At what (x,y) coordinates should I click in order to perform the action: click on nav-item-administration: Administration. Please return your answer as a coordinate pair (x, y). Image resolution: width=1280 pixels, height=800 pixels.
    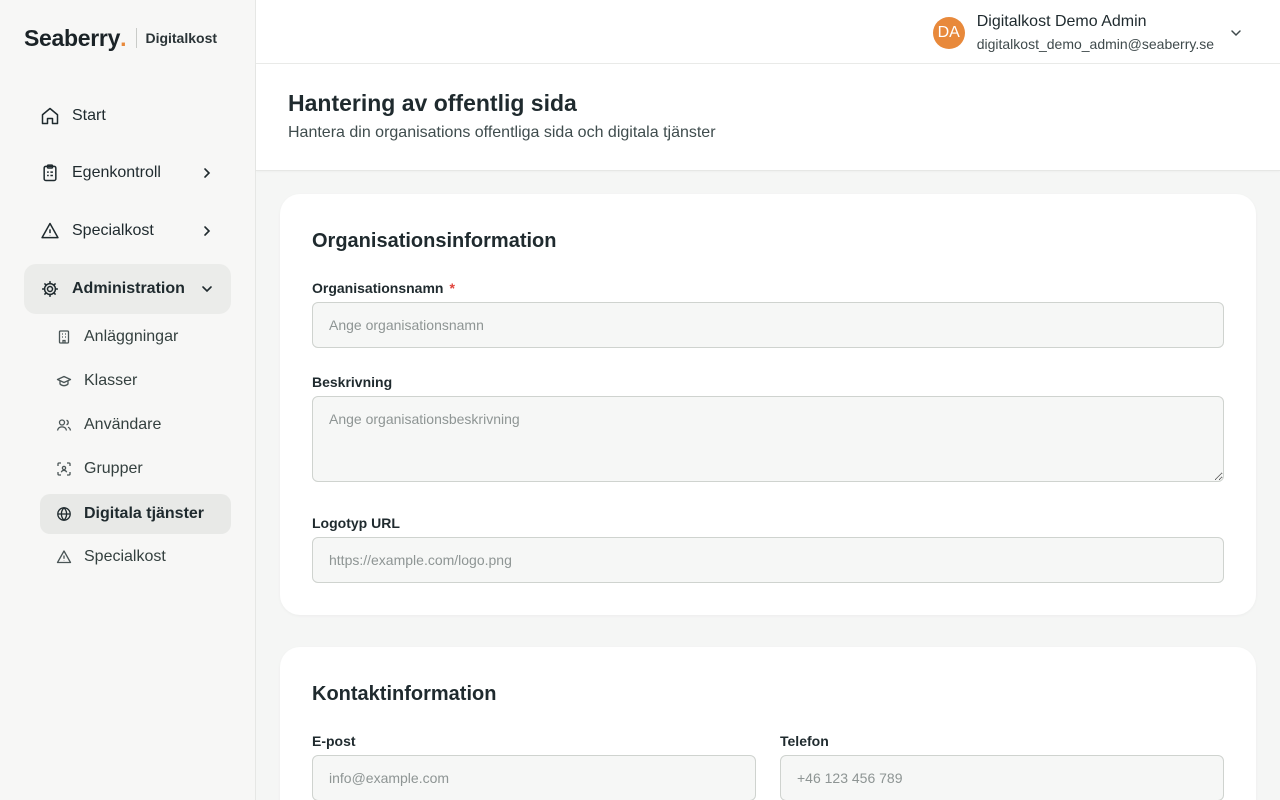
    Looking at the image, I should click on (127, 289).